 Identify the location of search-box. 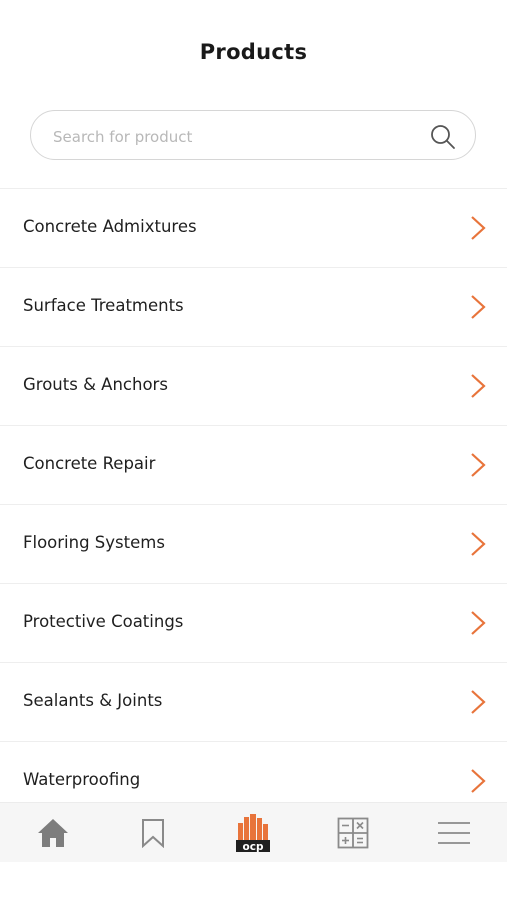
(253, 135).